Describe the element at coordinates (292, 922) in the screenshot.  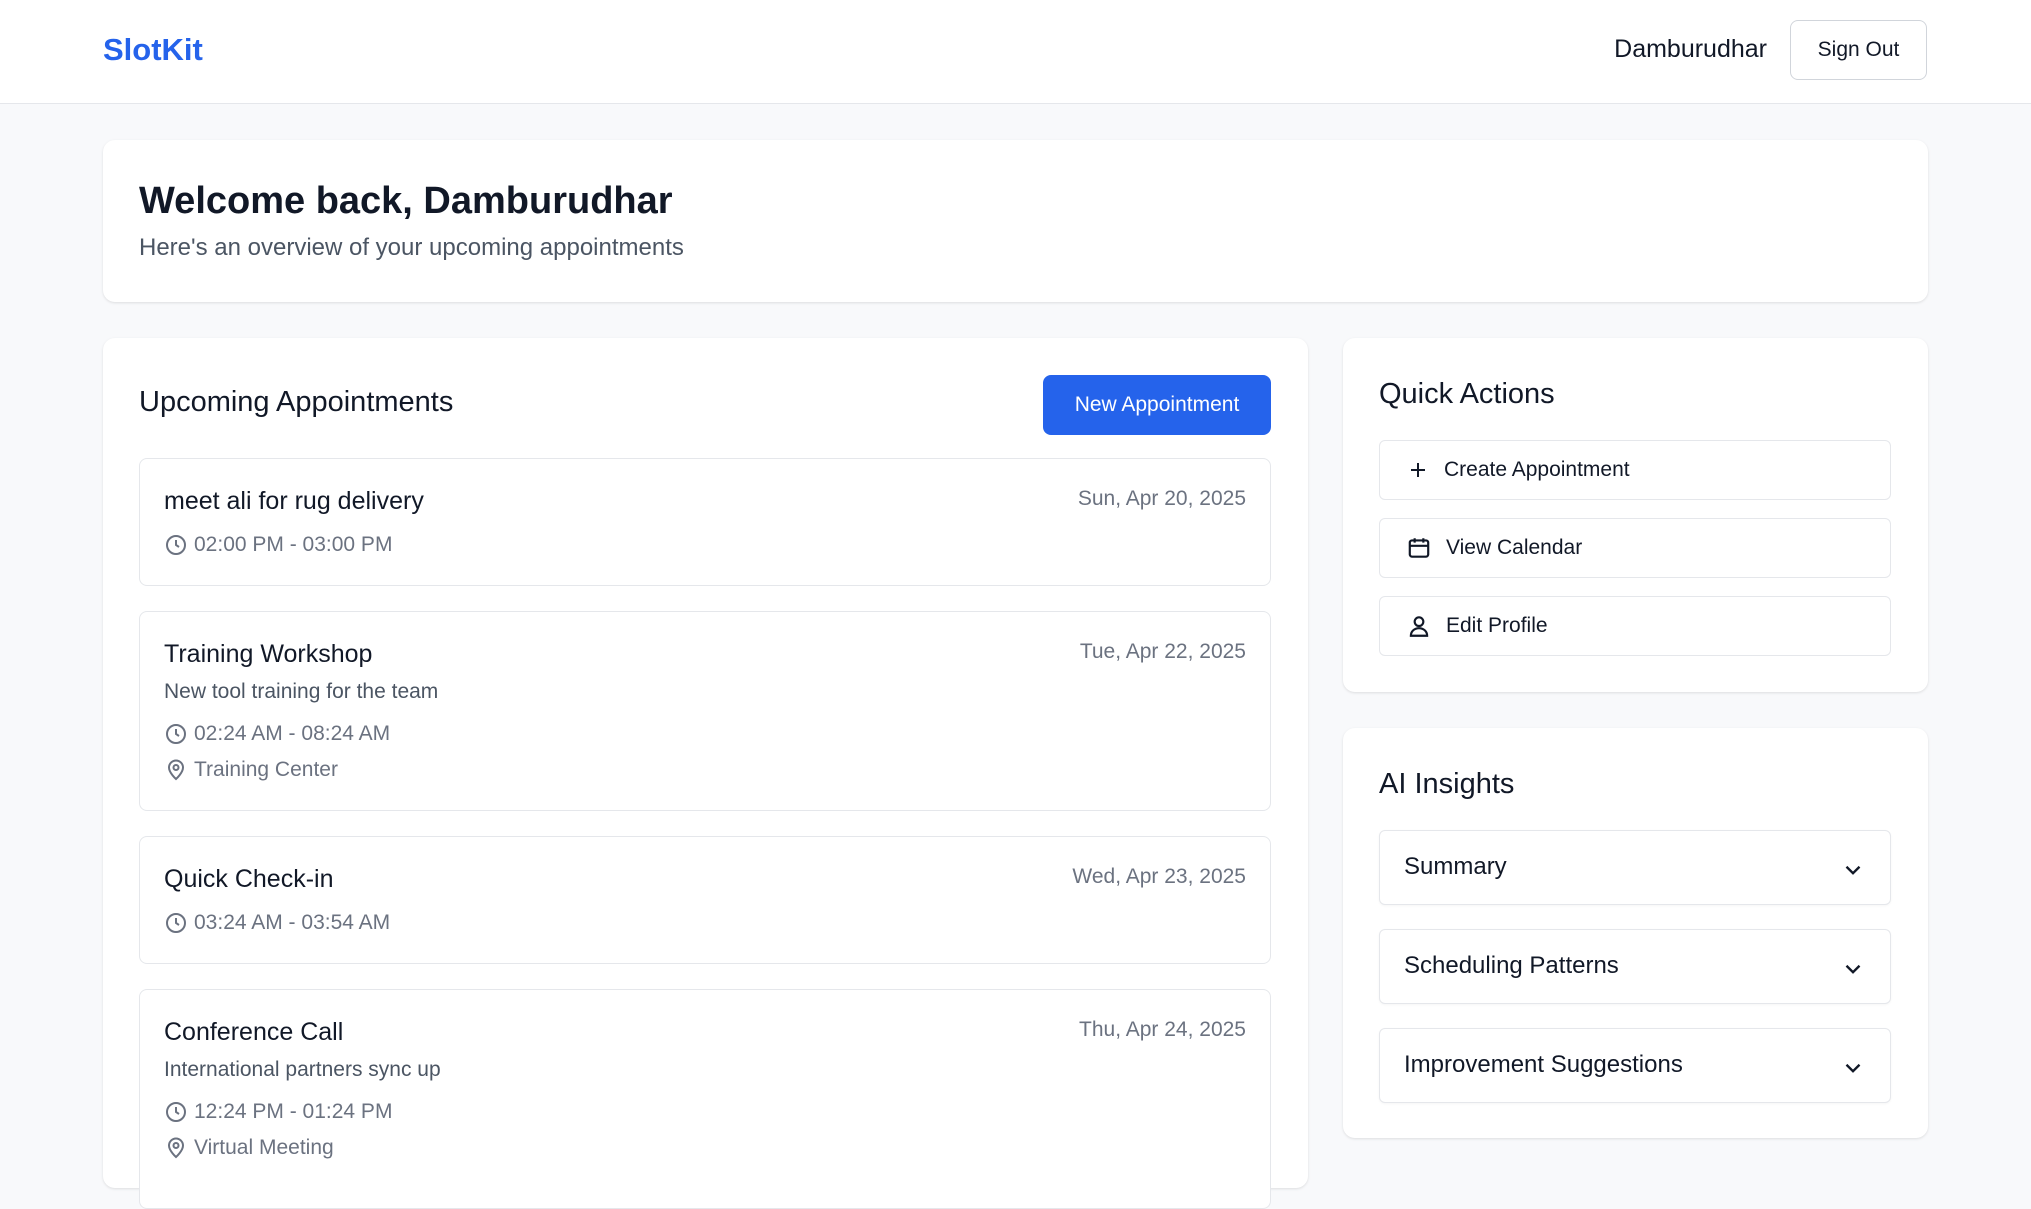
I see `time-text: 03:24 AM - 03:54 AM` at that location.